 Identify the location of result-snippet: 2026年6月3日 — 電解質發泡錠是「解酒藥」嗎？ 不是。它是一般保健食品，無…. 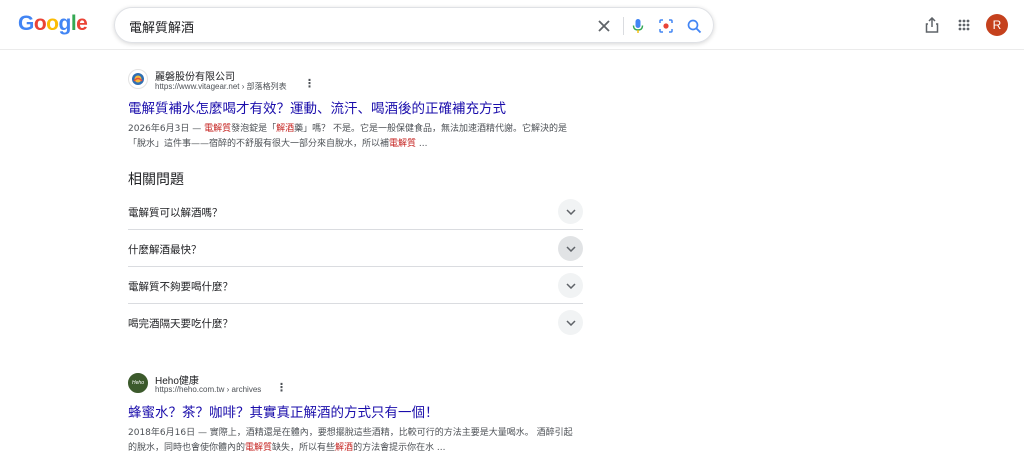
(348, 136).